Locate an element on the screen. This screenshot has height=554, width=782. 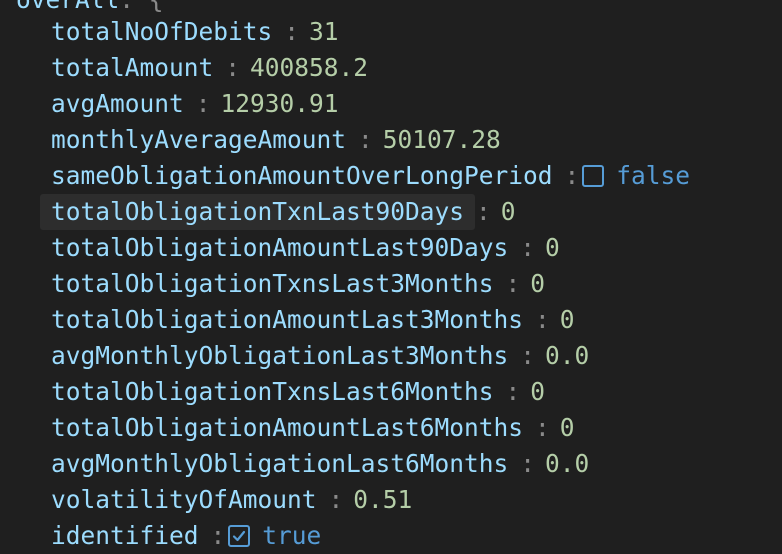
property-key: identified is located at coordinates (125, 536).